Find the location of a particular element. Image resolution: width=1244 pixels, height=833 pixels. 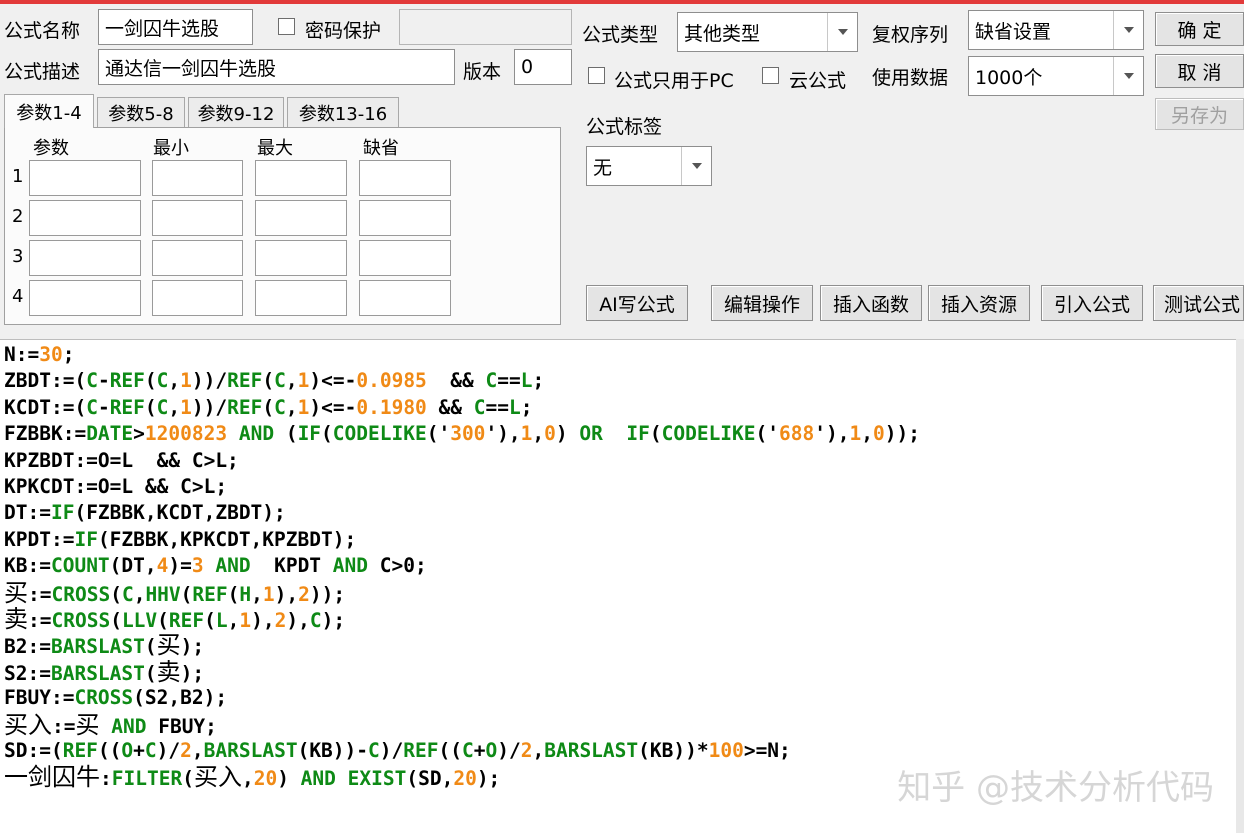

tab-params-5-8: 参数5-8 is located at coordinates (141, 112).